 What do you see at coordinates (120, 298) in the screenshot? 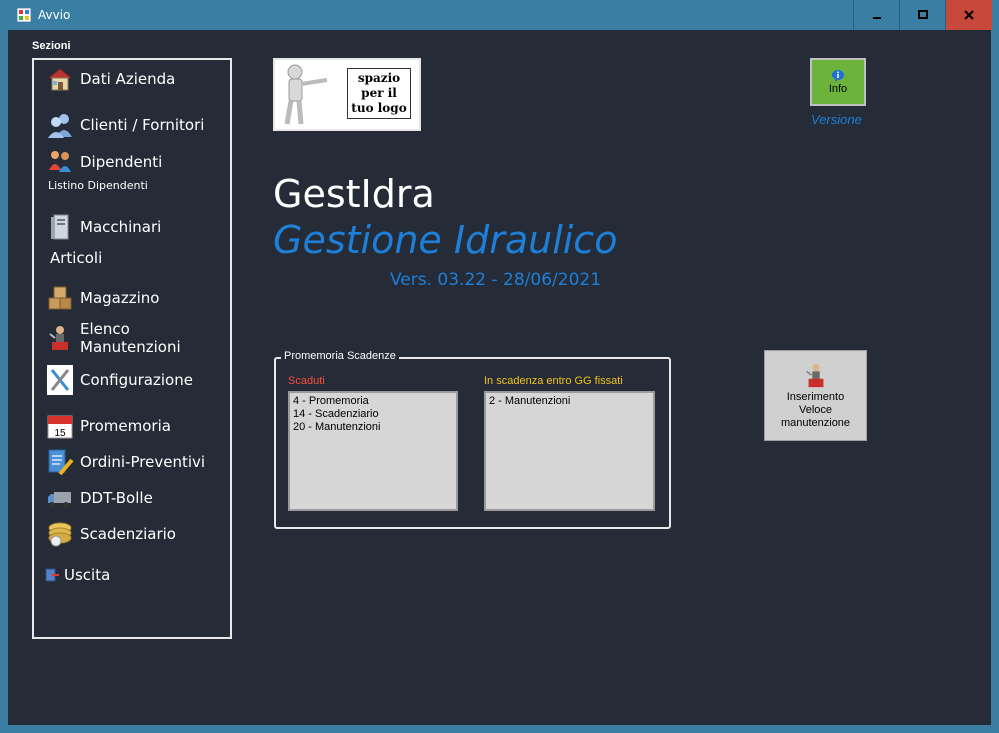
I see `sidebar-item-label: Magazzino` at bounding box center [120, 298].